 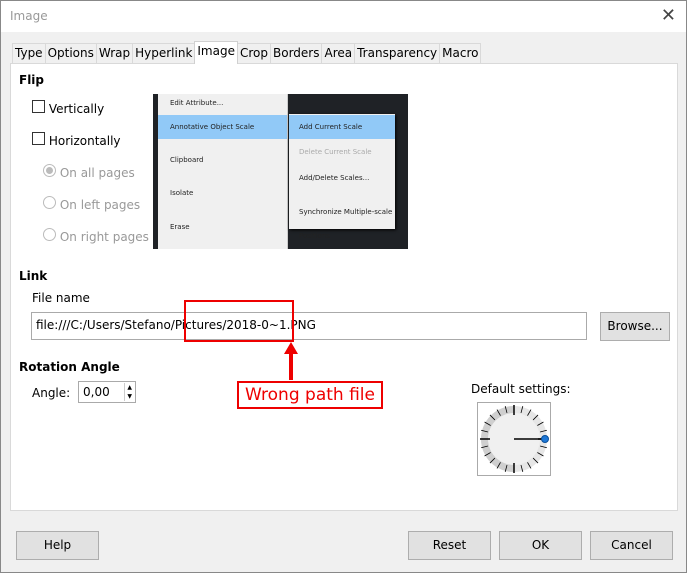 I want to click on spin-arrows-icon: ▲ ▼, so click(x=129, y=392).